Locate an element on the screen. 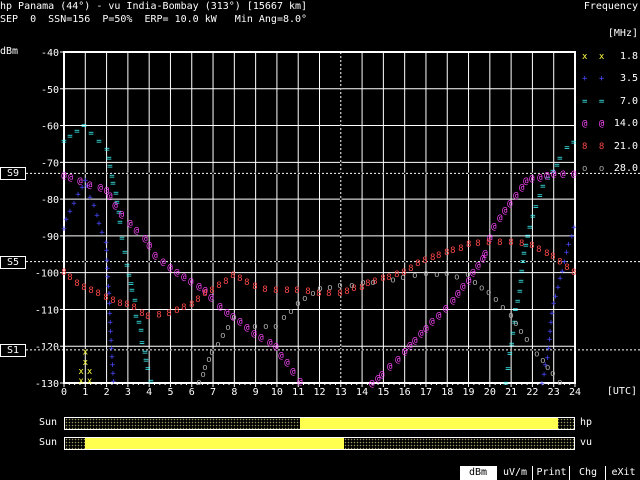 This screenshot has width=640, height=480. x-tick-label: 5 is located at coordinates (170, 392).